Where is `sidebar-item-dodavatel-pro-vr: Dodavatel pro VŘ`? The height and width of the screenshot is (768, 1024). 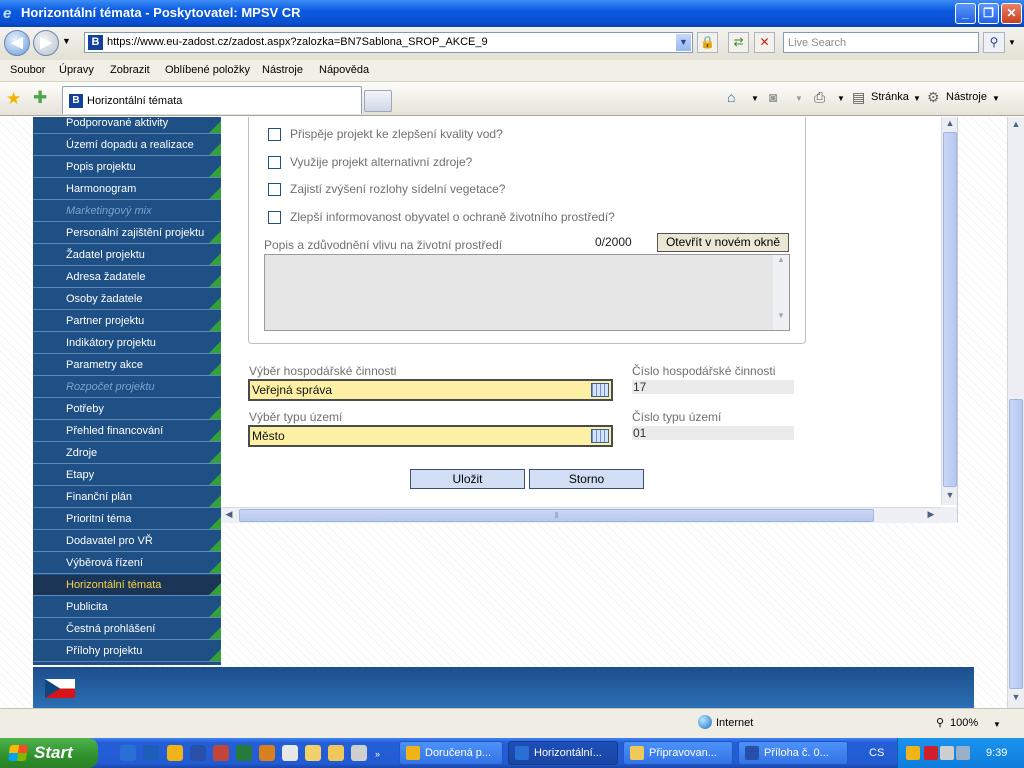
sidebar-item-dodavatel-pro-vr: Dodavatel pro VŘ is located at coordinates (127, 541).